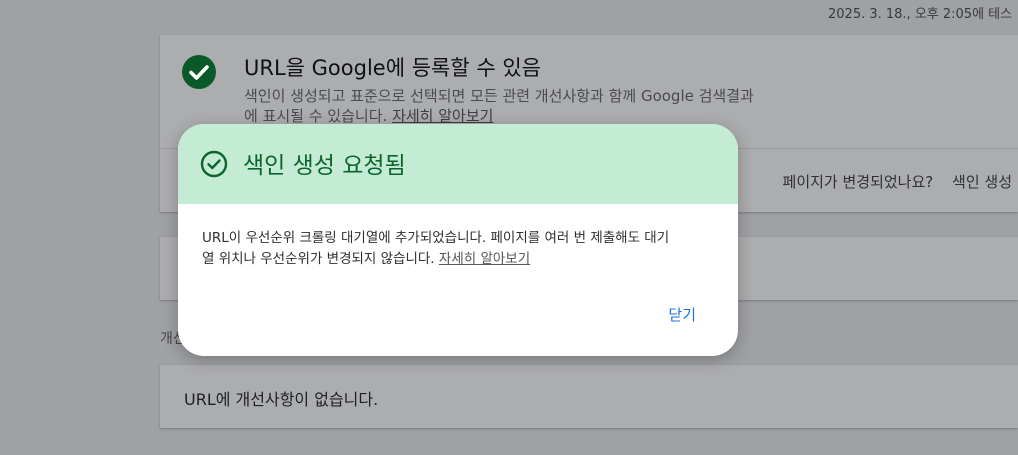 The width and height of the screenshot is (1018, 455). Describe the element at coordinates (442, 116) in the screenshot. I see `status-learn-more-link: 자세히 알아보기` at that location.